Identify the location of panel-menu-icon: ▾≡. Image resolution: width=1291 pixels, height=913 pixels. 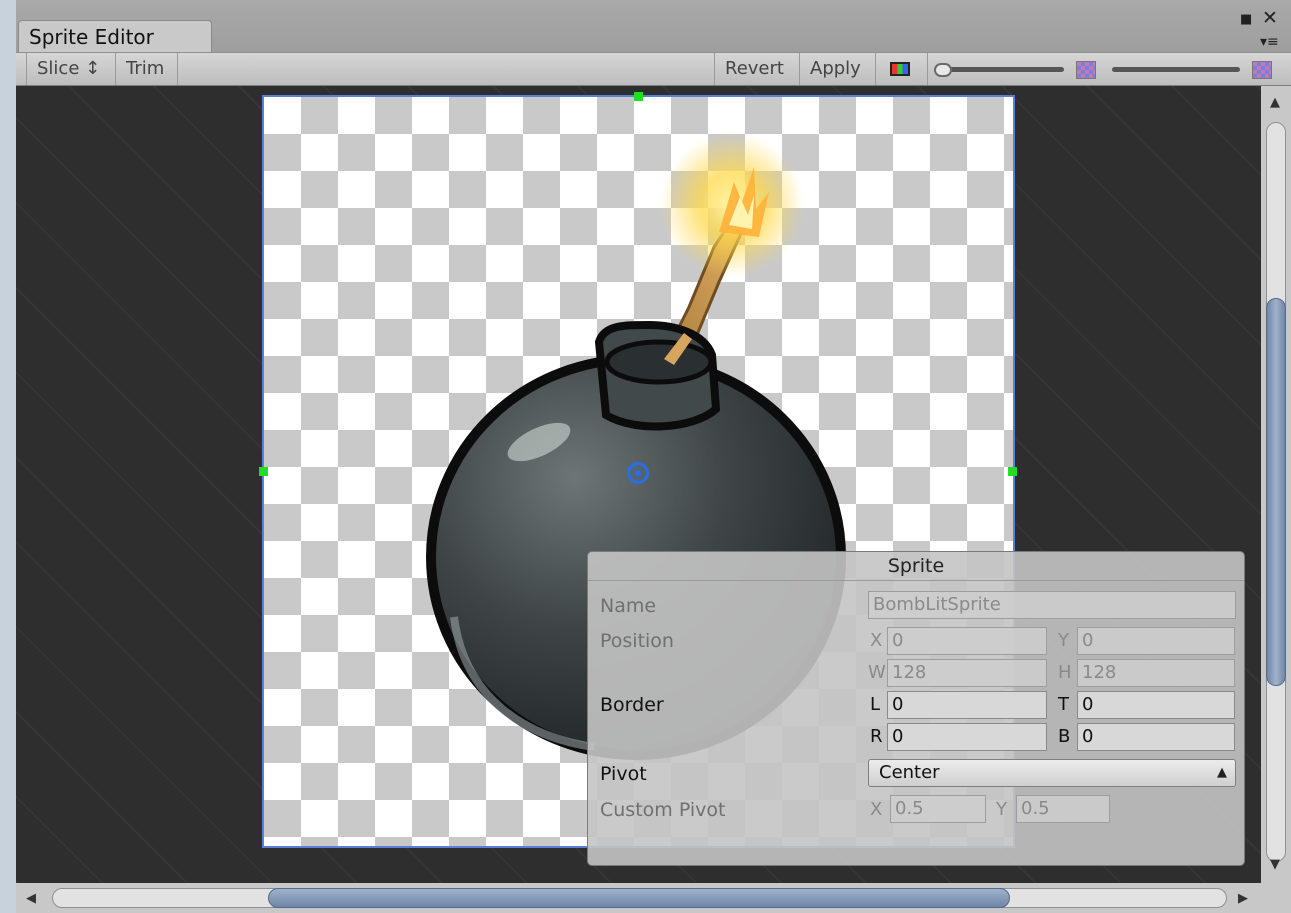
(1269, 42).